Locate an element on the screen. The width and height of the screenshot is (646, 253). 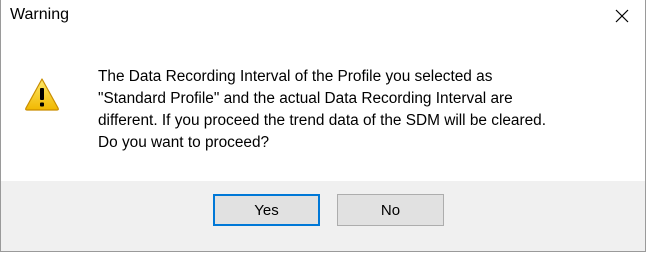
yes-button: Yes is located at coordinates (266, 210).